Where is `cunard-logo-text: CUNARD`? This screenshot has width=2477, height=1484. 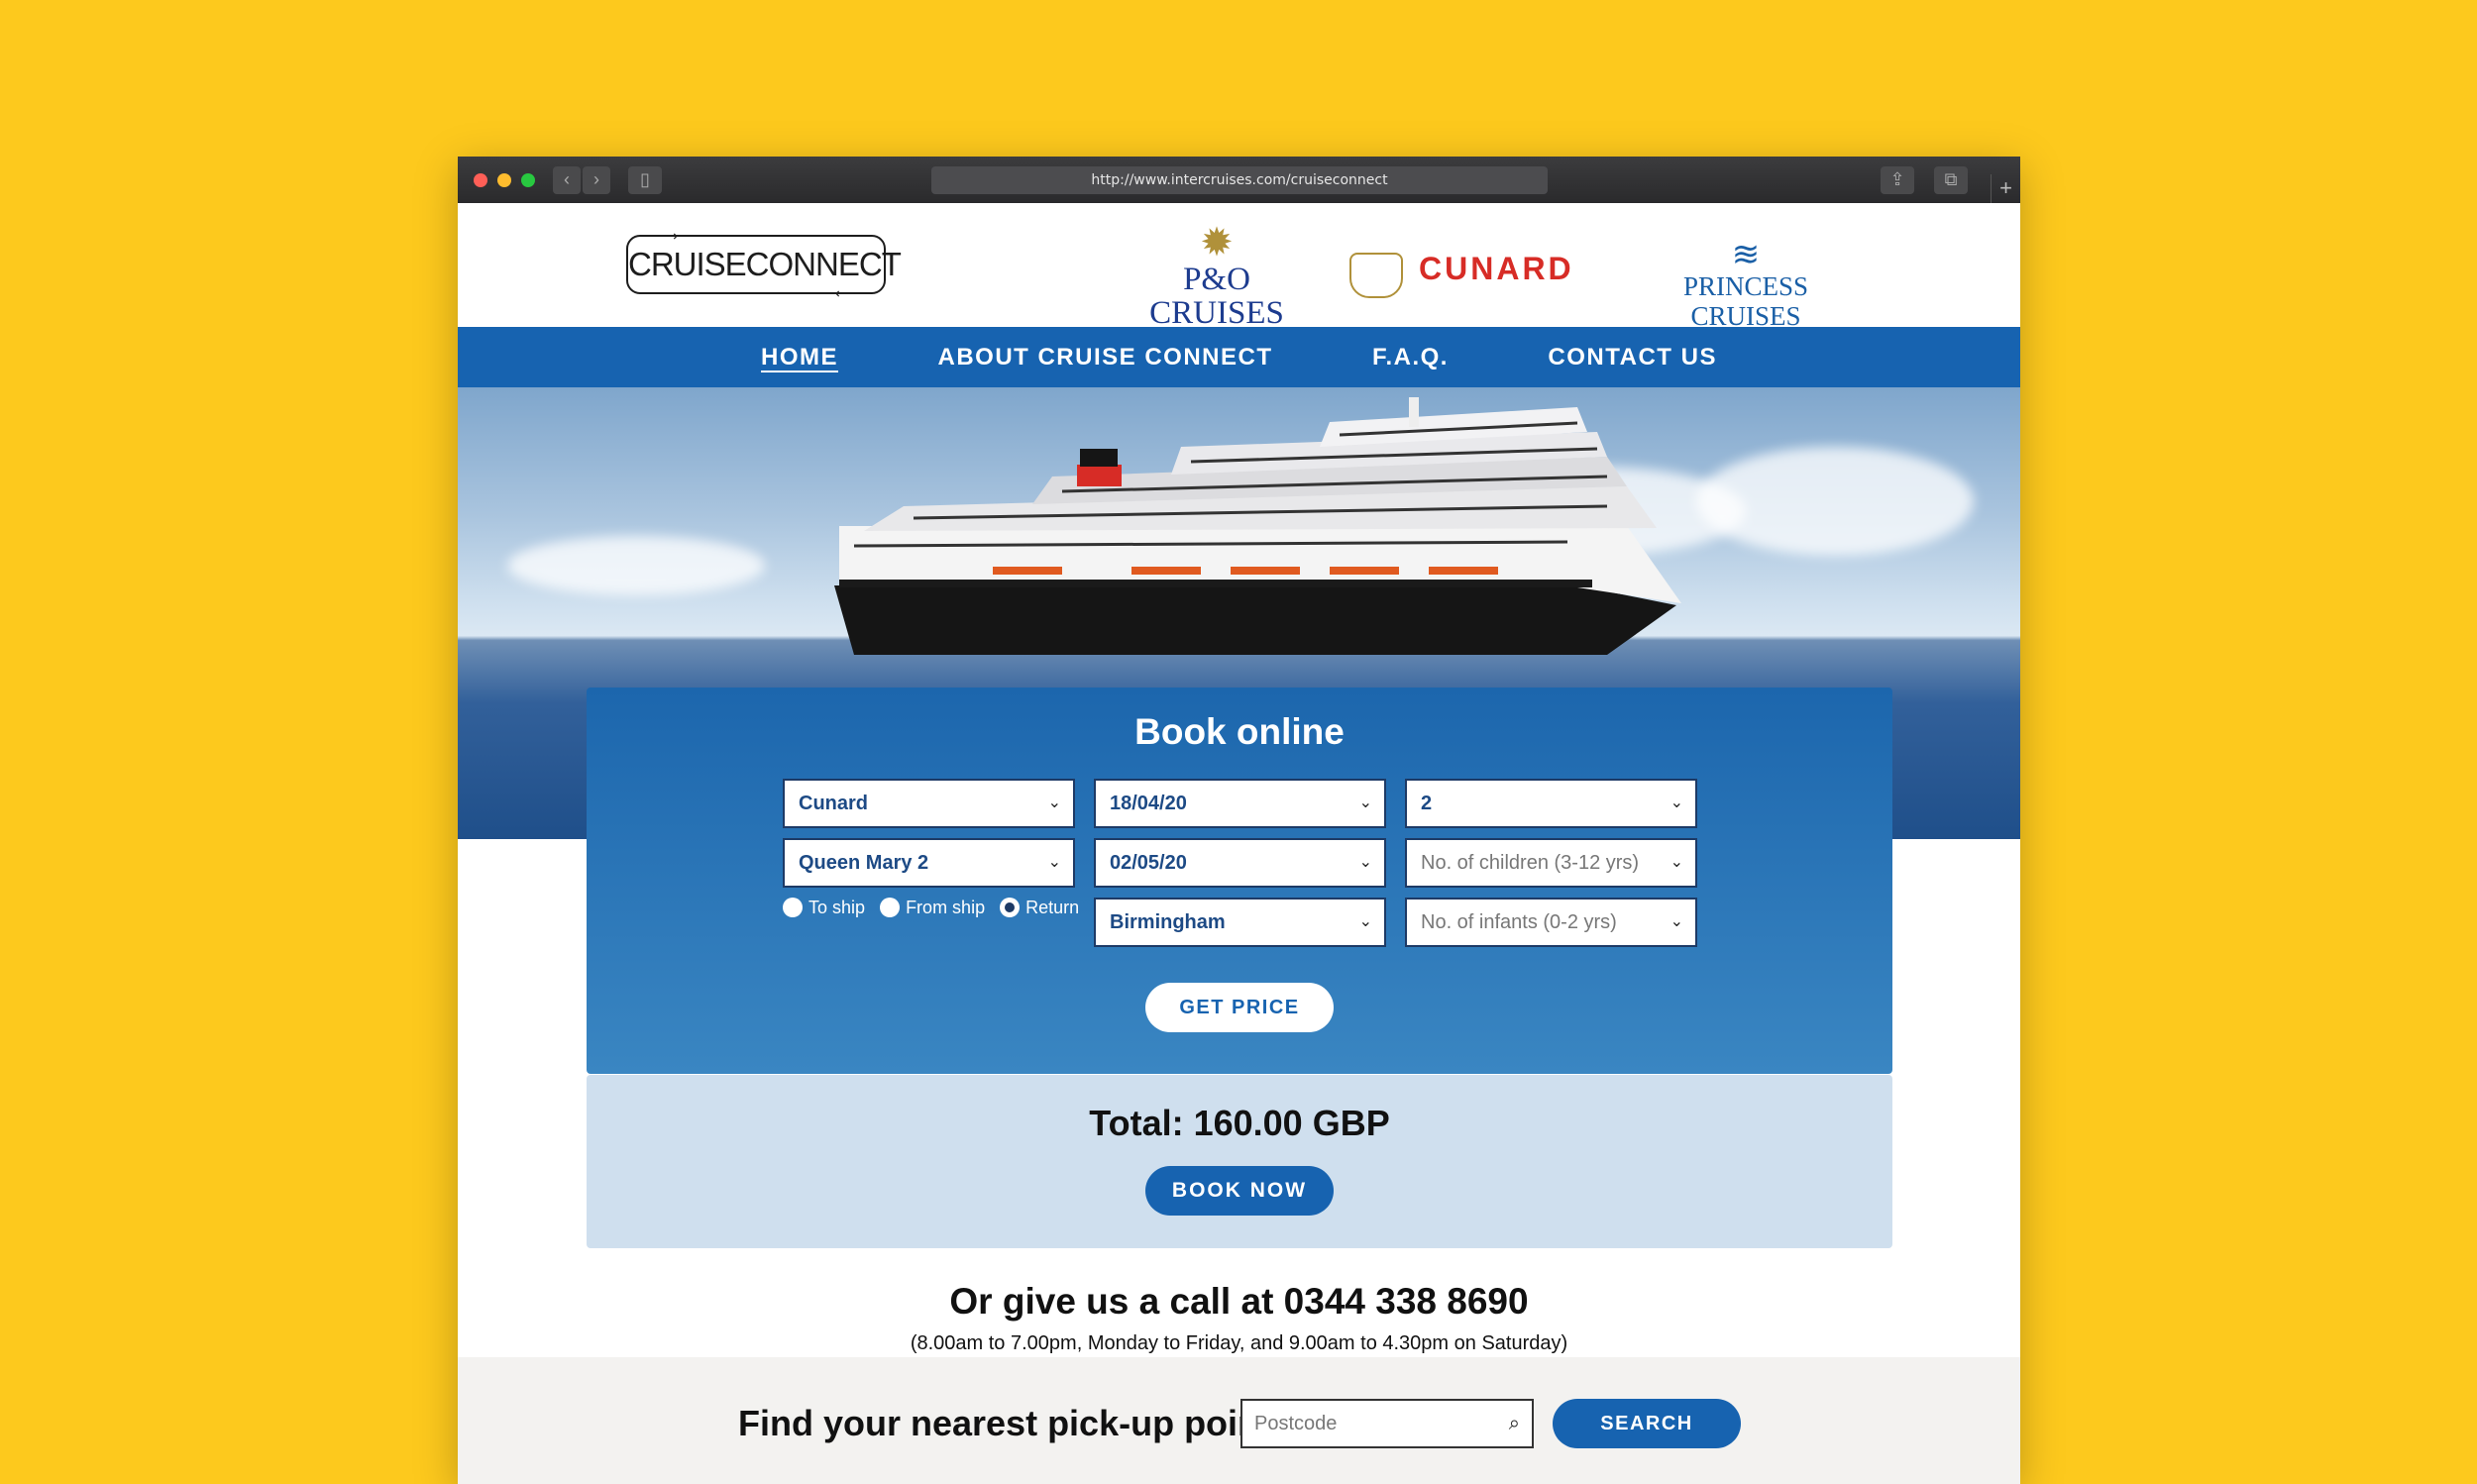
cunard-logo-text: CUNARD is located at coordinates (1497, 269).